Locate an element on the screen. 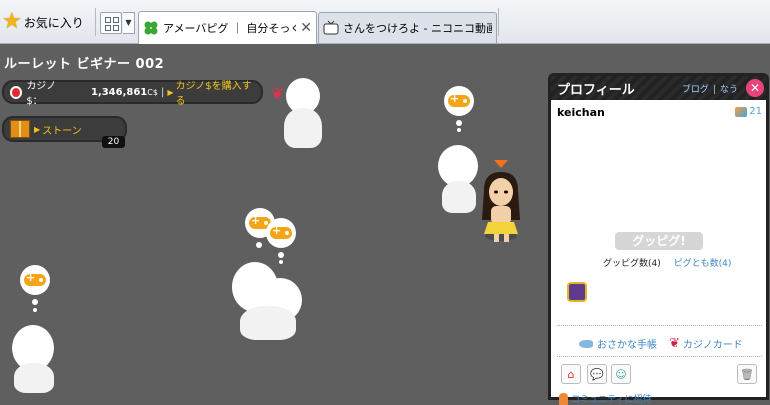 This screenshot has height=405, width=770. tab-ameba-pigg: アメーバピグ ｜ 自分そっく... ✕ is located at coordinates (227, 27).